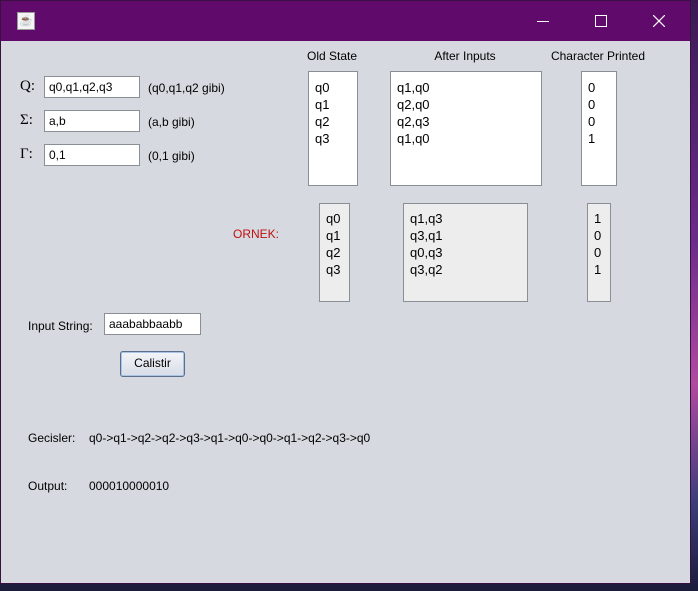  I want to click on character-printed-textarea: 0 0 0 1, so click(599, 128).